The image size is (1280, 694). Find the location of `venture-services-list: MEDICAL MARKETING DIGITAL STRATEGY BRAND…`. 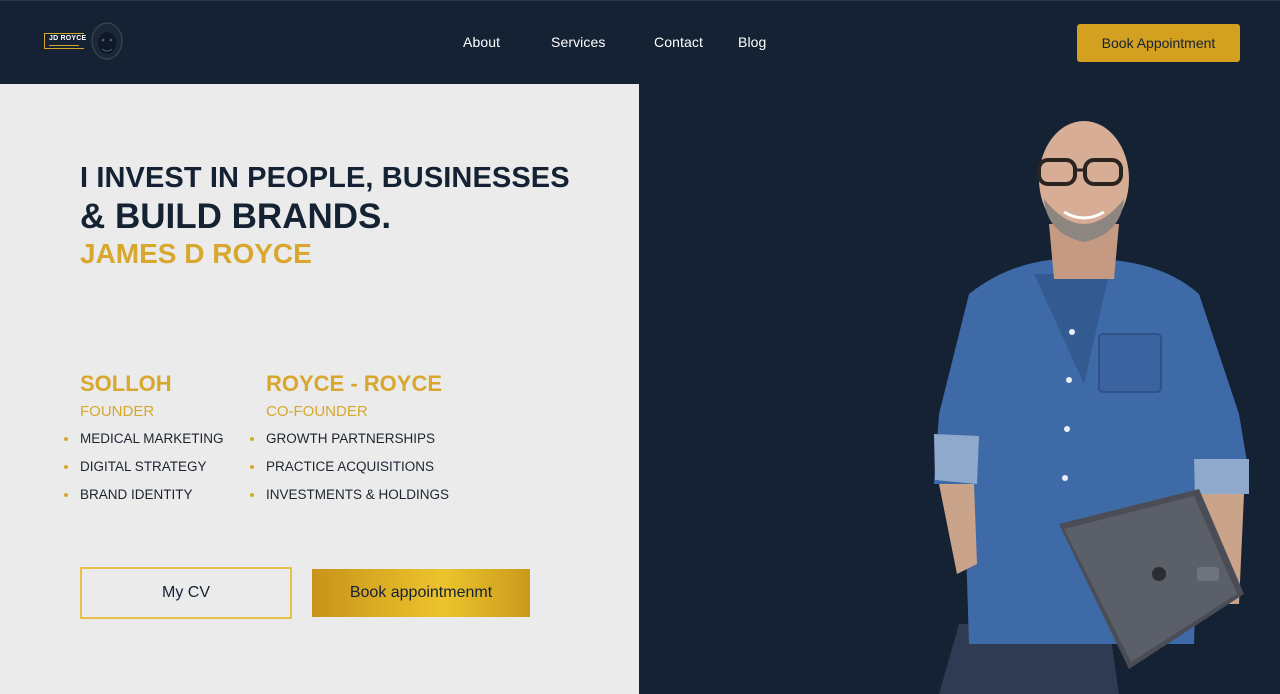

venture-services-list: MEDICAL MARKETING DIGITAL STRATEGY BRAND… is located at coordinates (144, 472).